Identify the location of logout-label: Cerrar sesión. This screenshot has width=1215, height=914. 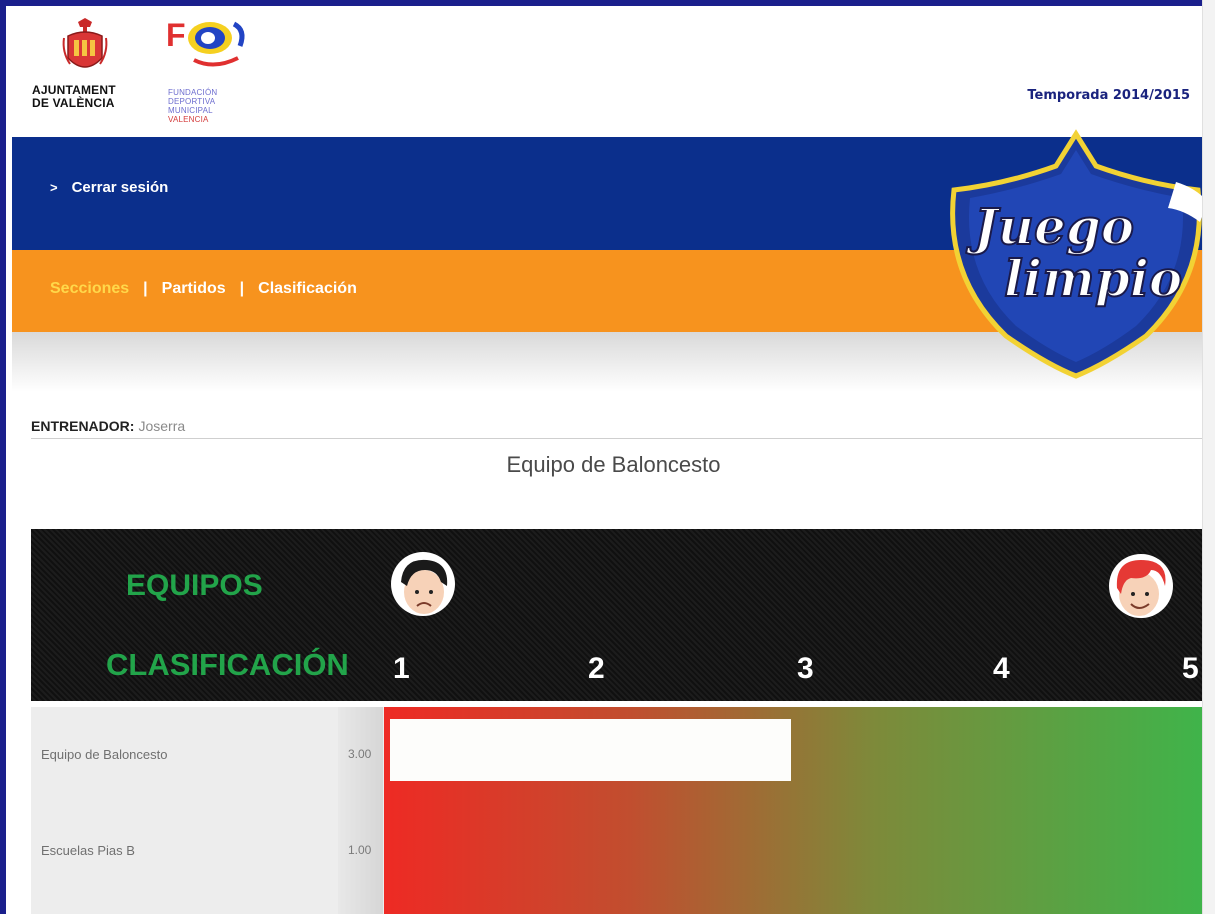
(120, 187).